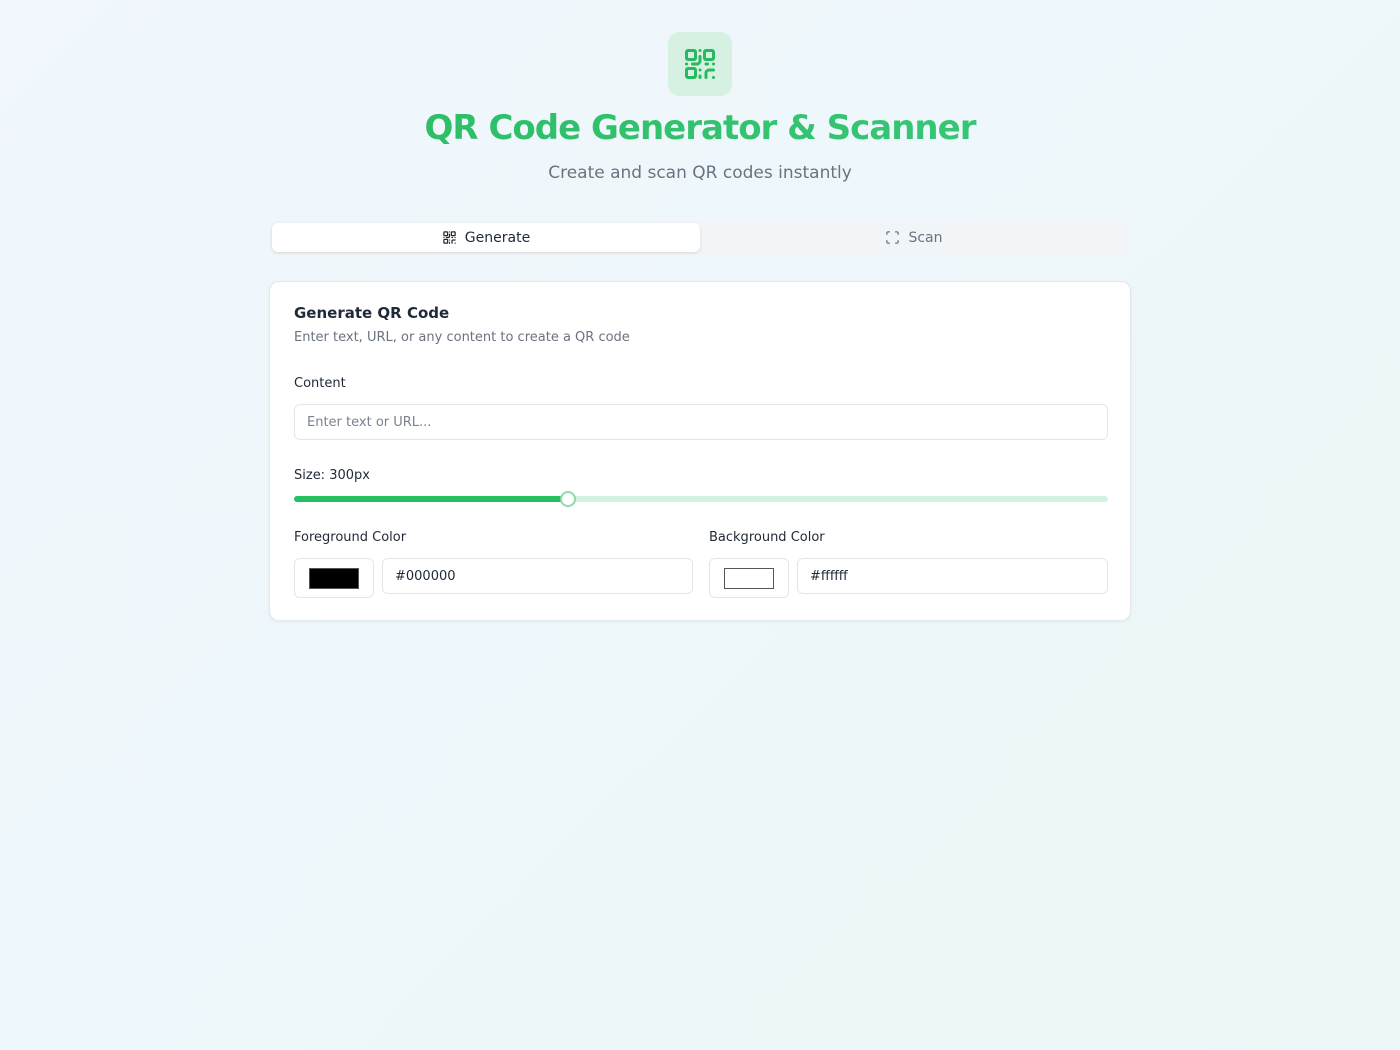 The image size is (1400, 1050). I want to click on tab-list: Generate Scan, so click(700, 237).